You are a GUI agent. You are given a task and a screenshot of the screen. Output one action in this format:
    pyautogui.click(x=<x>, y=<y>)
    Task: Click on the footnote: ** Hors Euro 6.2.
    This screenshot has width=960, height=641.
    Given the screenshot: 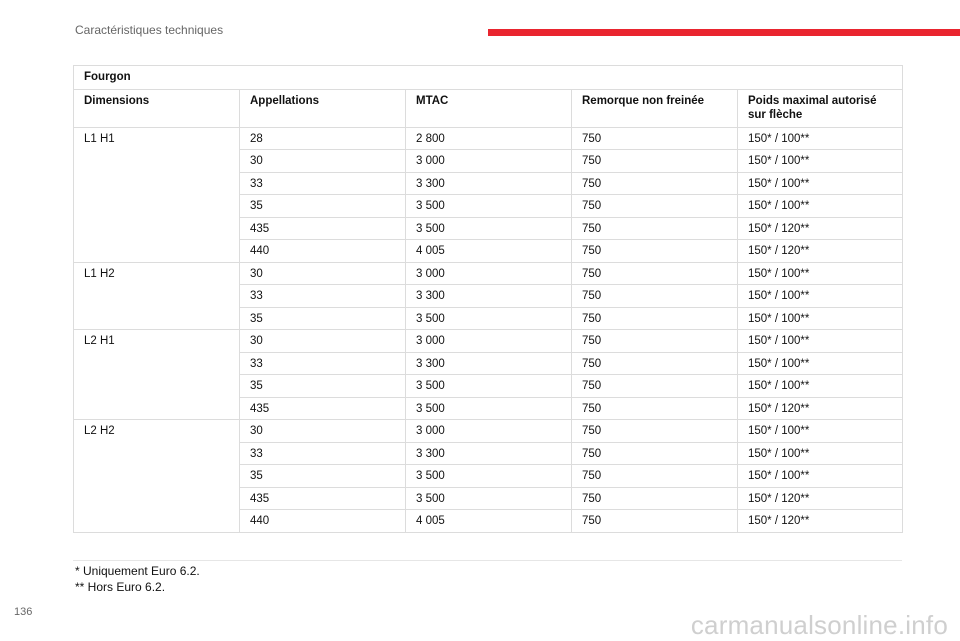 What is the action you would take?
    pyautogui.click(x=120, y=586)
    